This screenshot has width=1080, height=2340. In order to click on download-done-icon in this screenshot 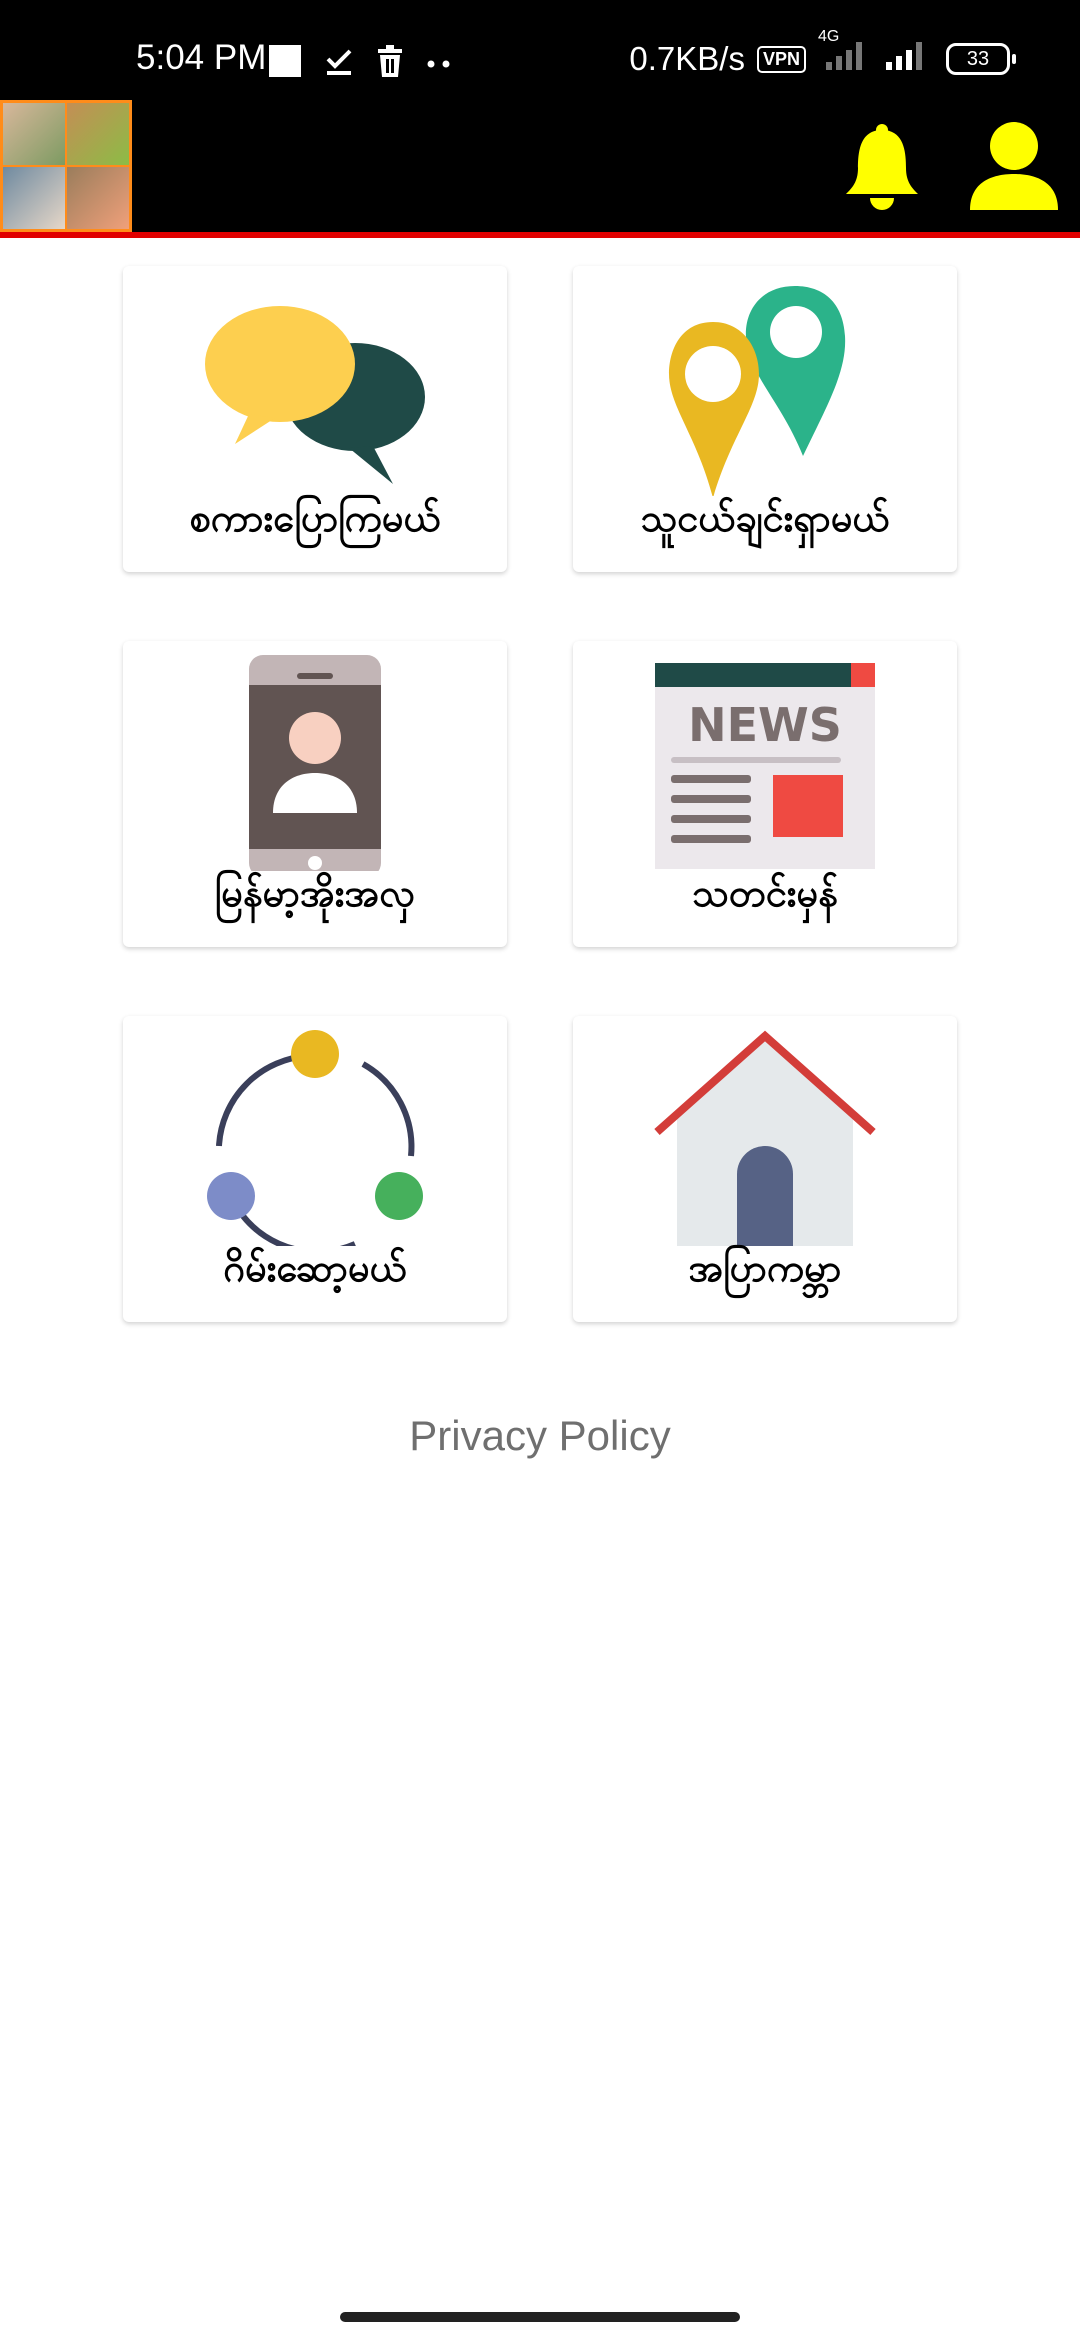, I will do `click(339, 63)`.